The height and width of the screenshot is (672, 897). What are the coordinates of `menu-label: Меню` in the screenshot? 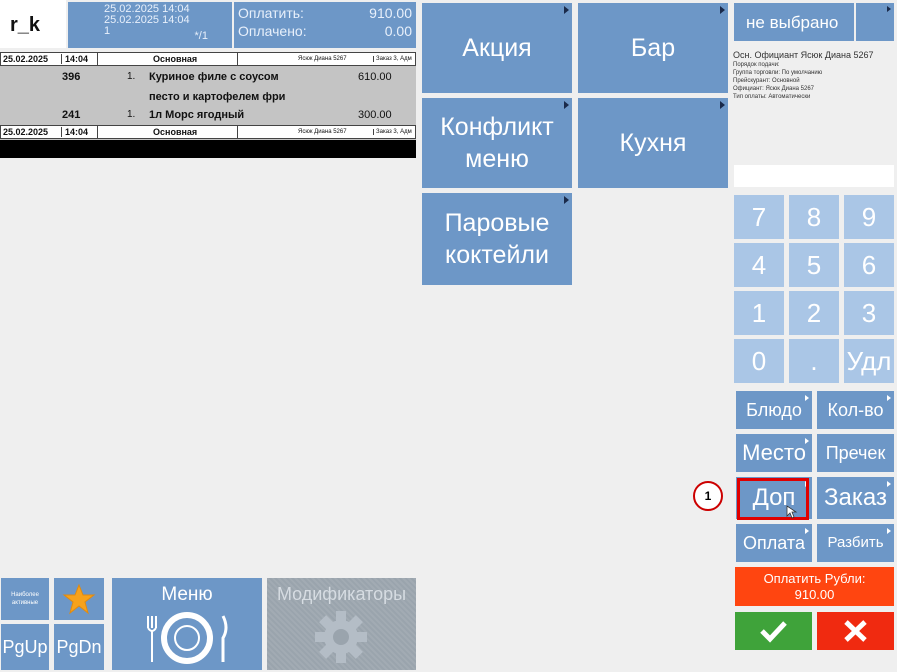 It's located at (187, 594).